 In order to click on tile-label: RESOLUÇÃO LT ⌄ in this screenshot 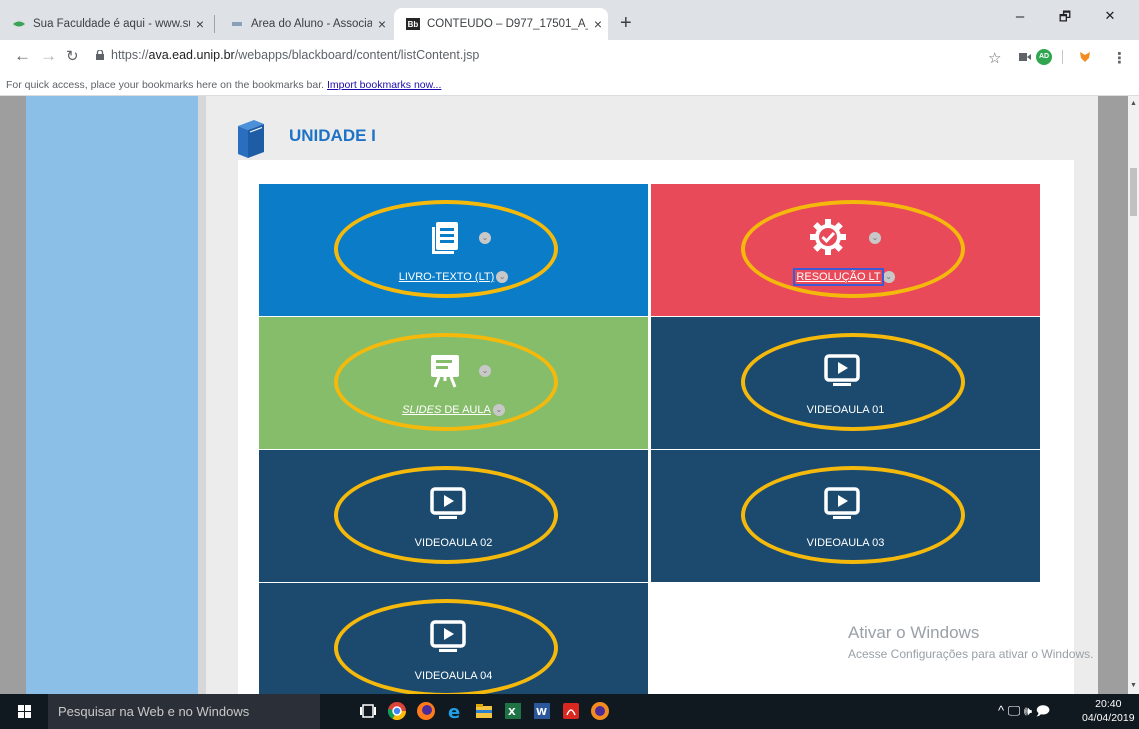, I will do `click(845, 277)`.